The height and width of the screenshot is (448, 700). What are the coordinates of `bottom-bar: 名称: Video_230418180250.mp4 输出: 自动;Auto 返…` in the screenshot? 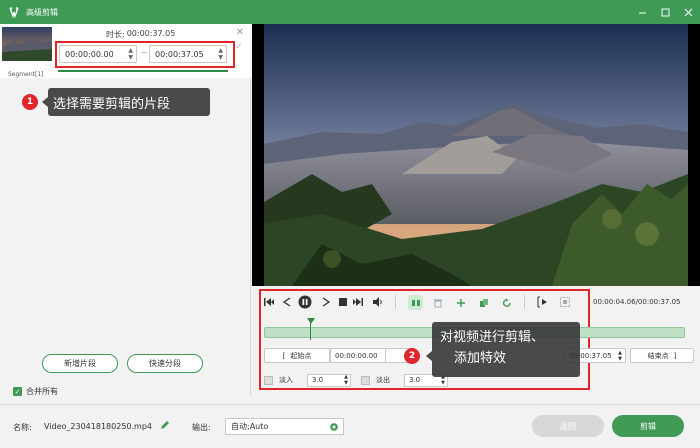 It's located at (350, 426).